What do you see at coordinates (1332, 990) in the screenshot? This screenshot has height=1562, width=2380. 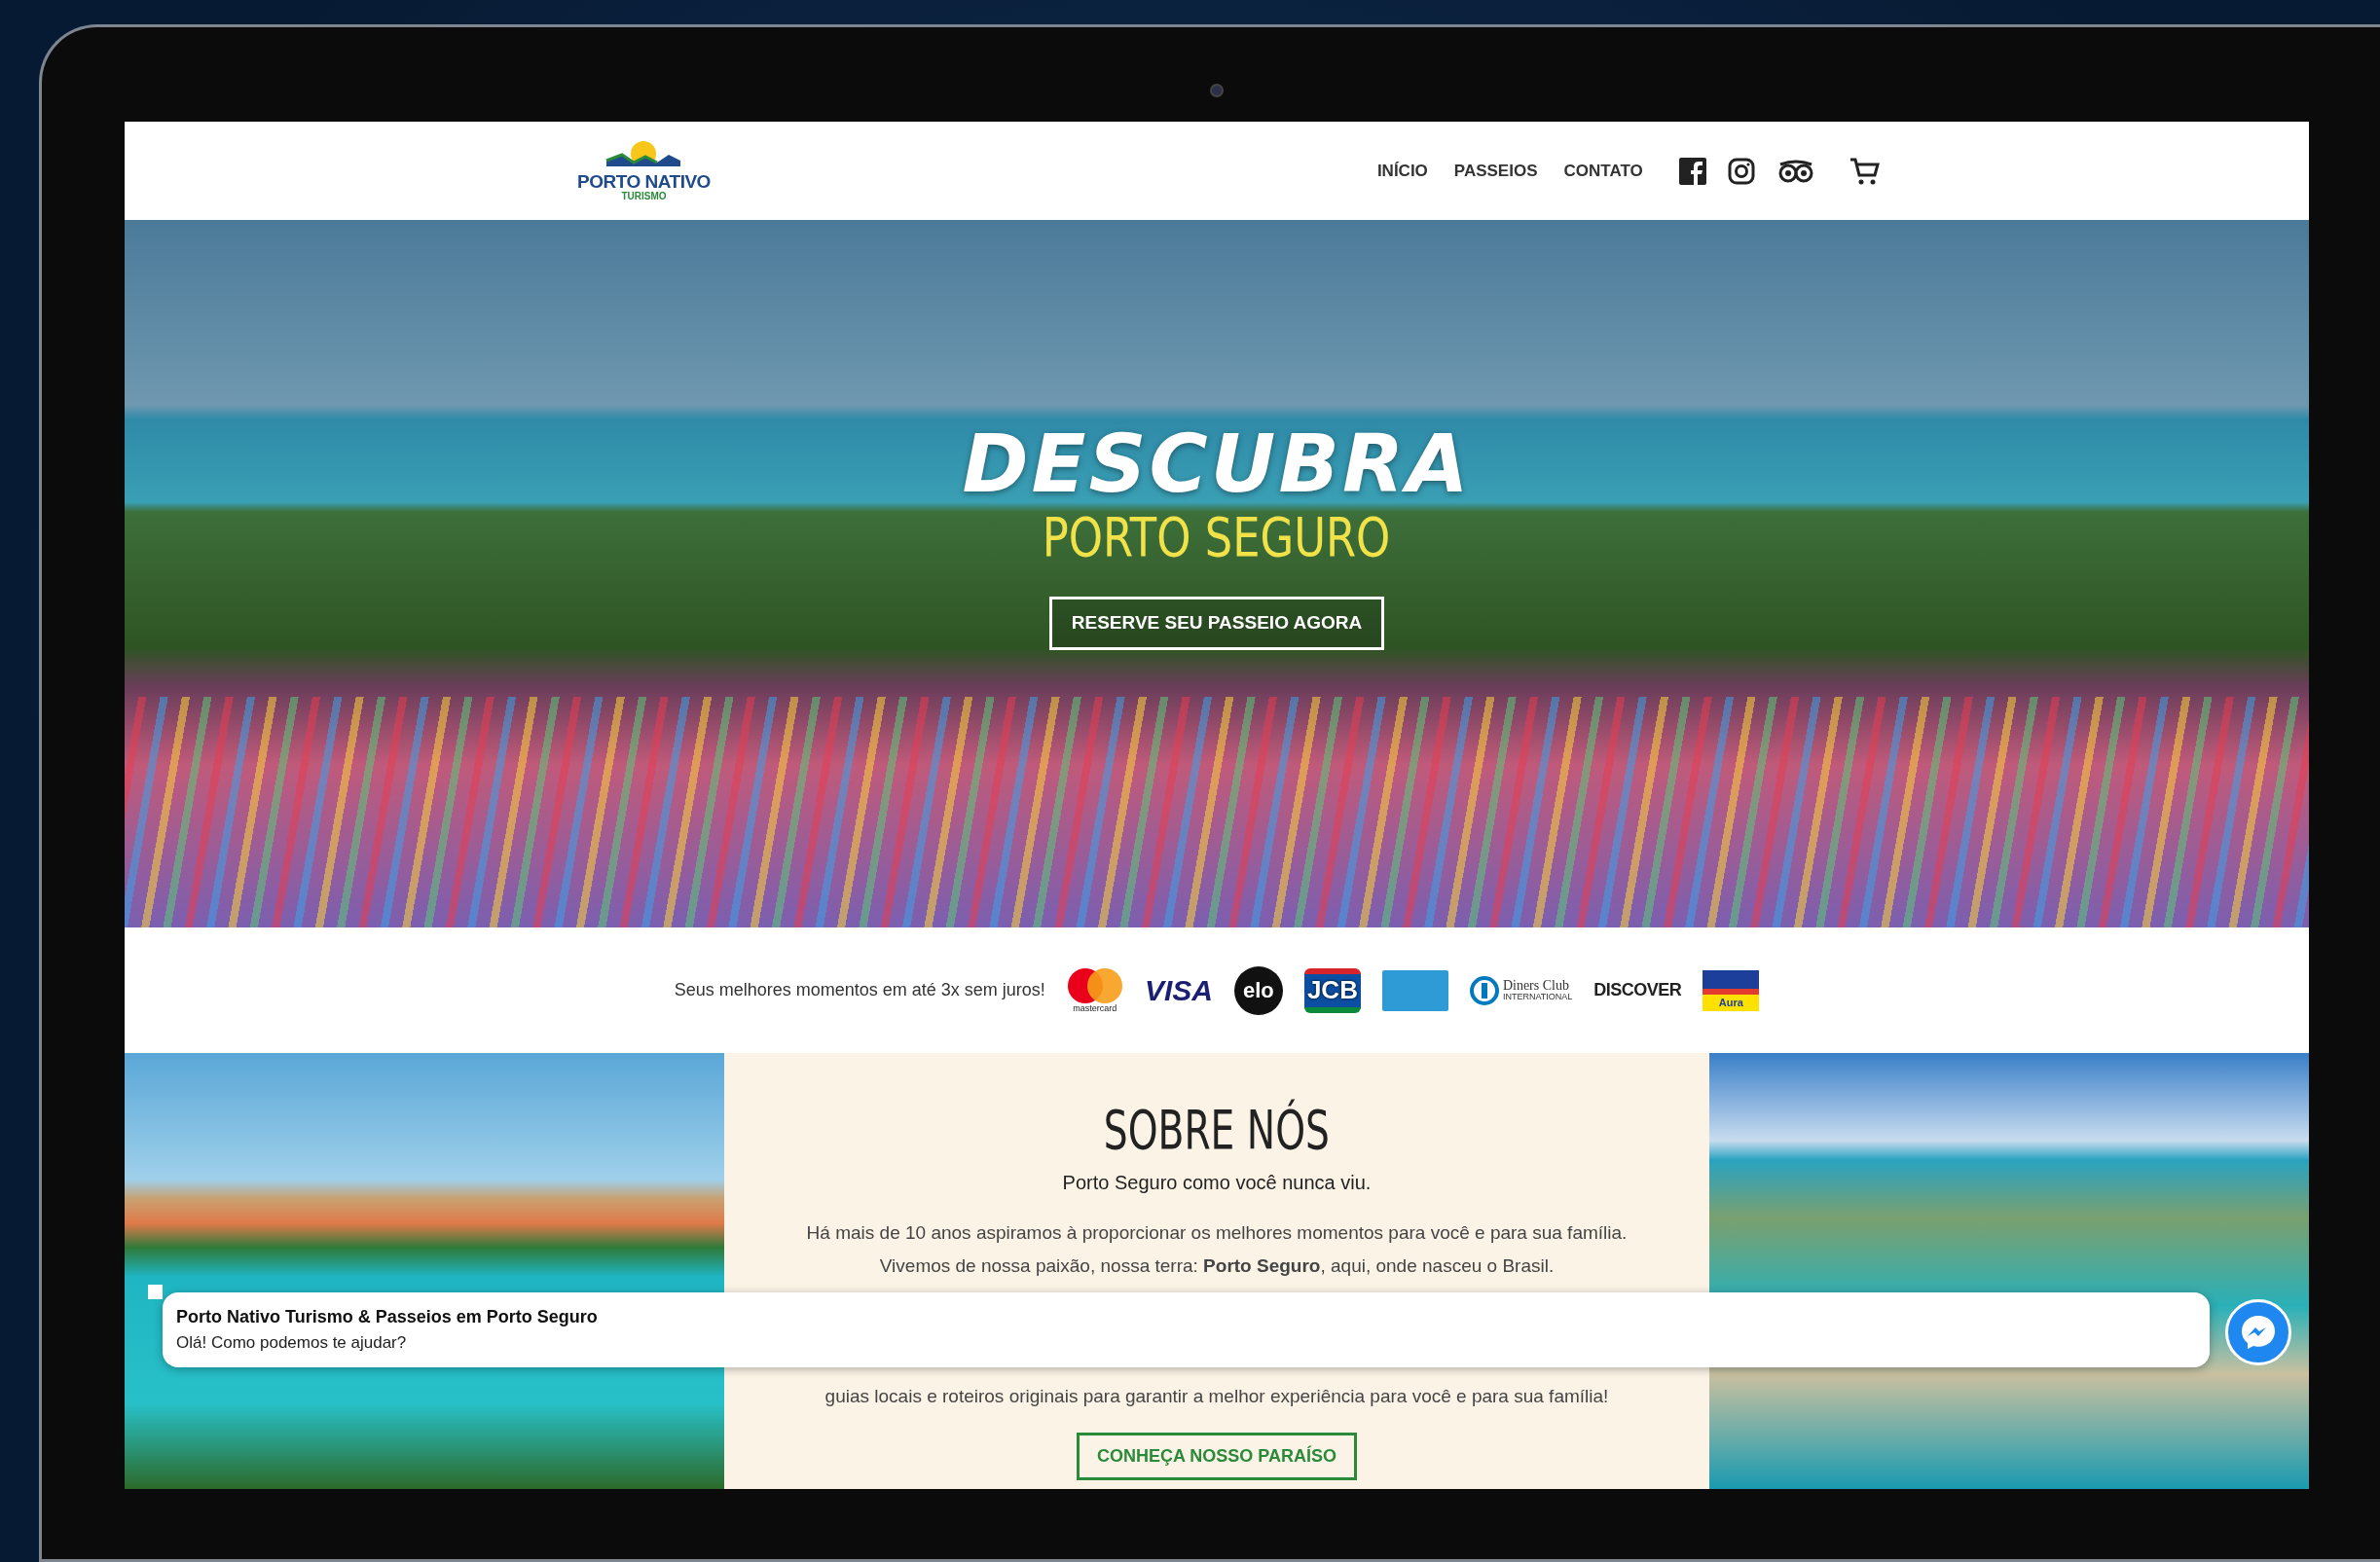 I see `jcb-logo: JCB` at bounding box center [1332, 990].